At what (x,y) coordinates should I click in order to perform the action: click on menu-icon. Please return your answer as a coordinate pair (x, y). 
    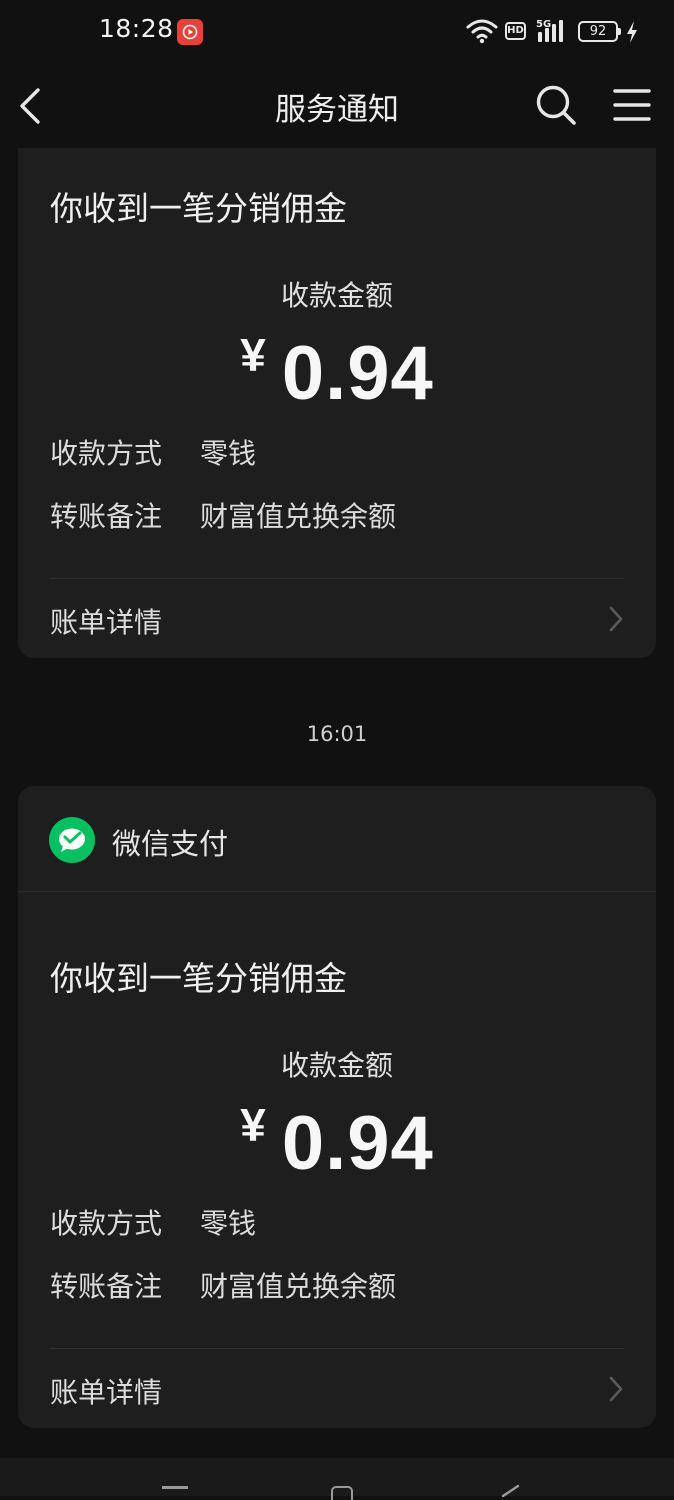
    Looking at the image, I should click on (632, 105).